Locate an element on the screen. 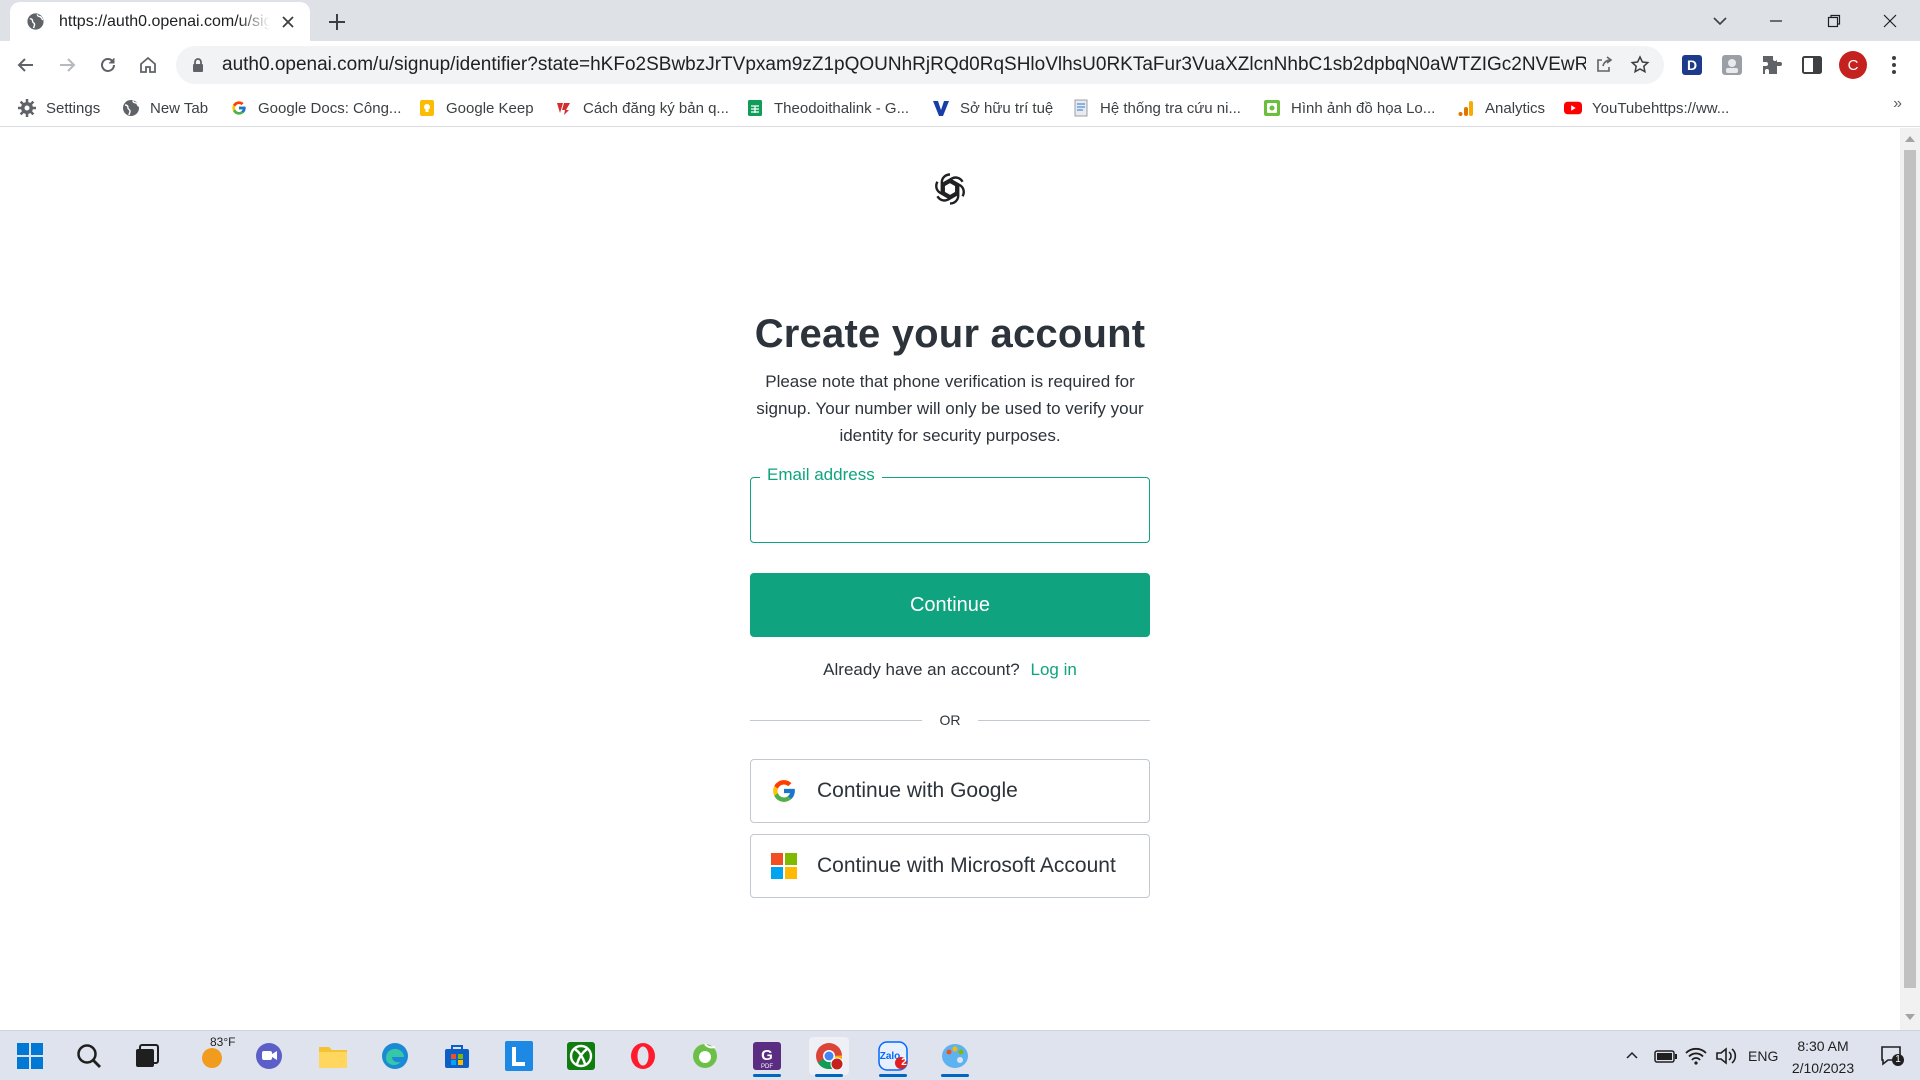 This screenshot has height=1080, width=1920. home-button is located at coordinates (148, 65).